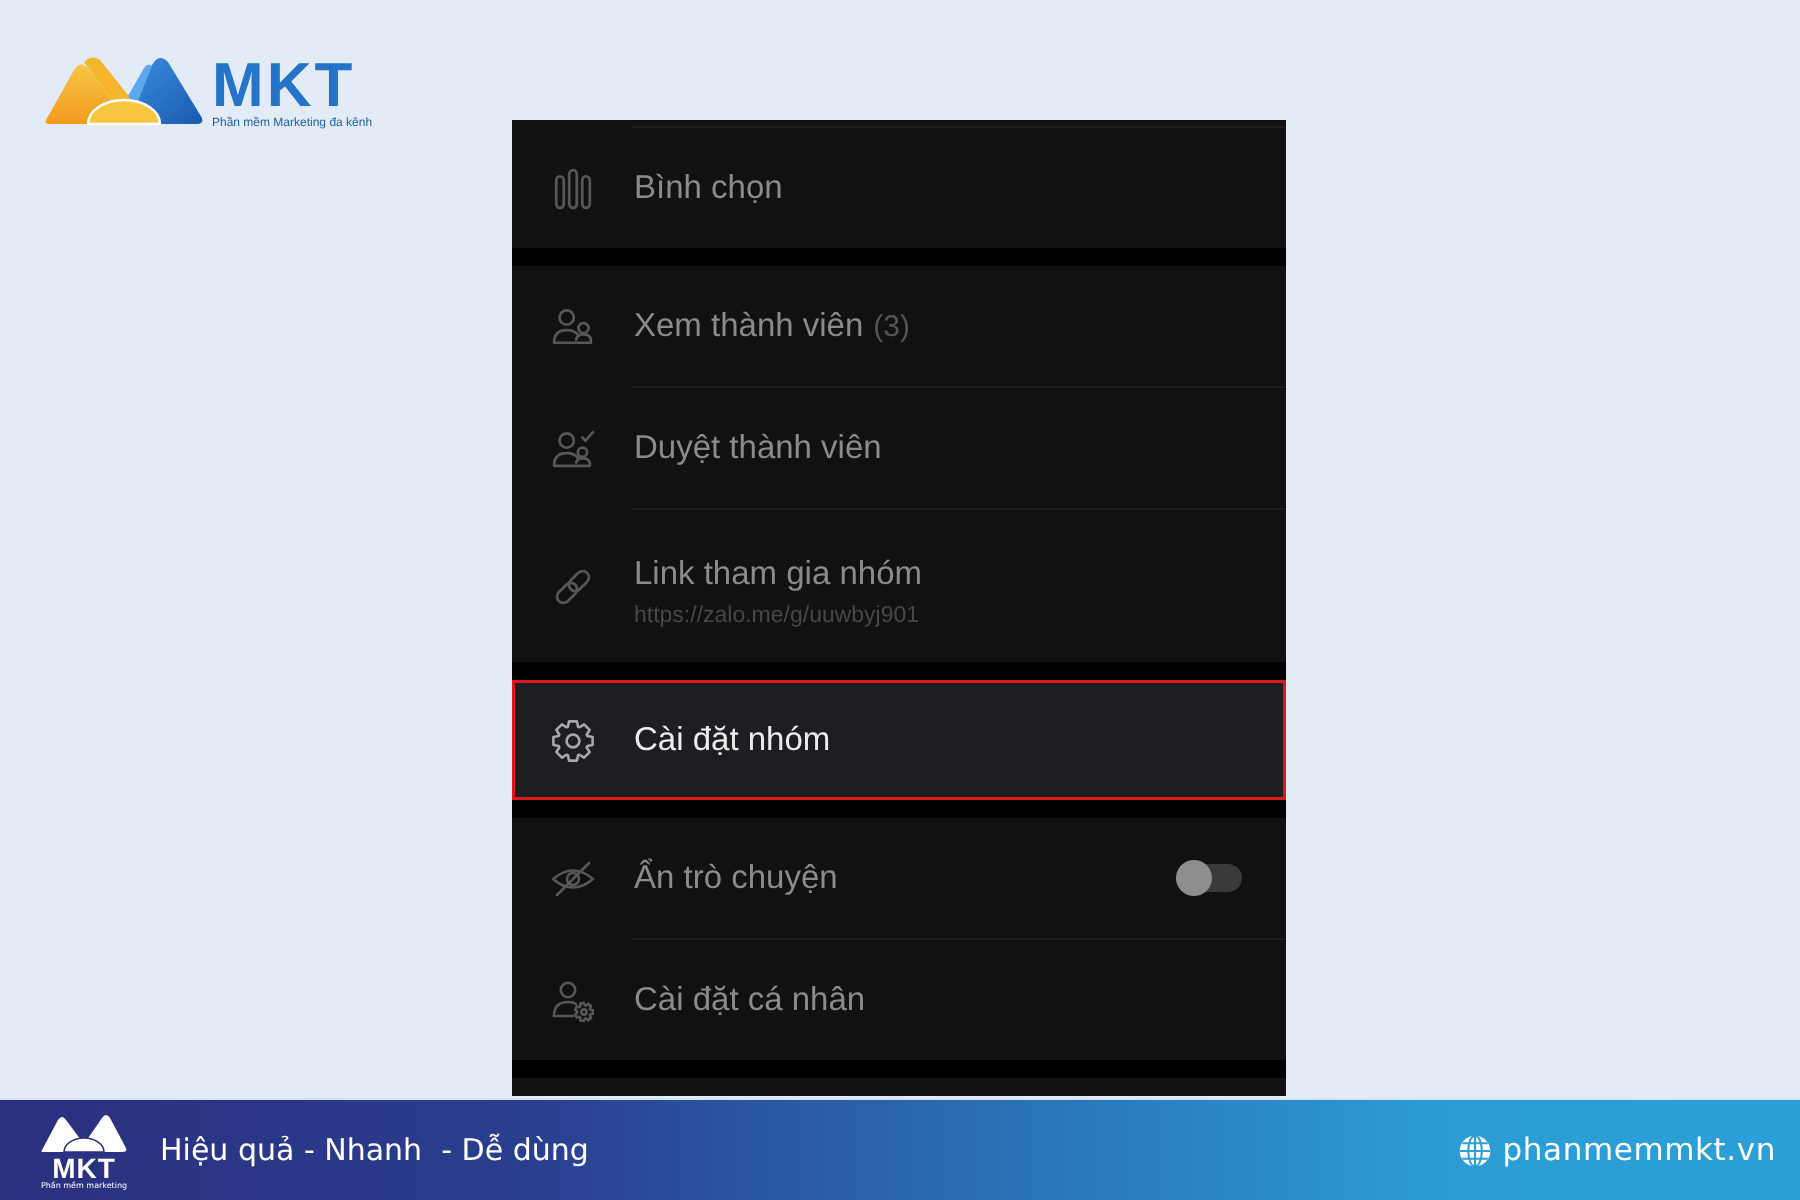 The width and height of the screenshot is (1800, 1200). I want to click on settings-icon, so click(573, 740).